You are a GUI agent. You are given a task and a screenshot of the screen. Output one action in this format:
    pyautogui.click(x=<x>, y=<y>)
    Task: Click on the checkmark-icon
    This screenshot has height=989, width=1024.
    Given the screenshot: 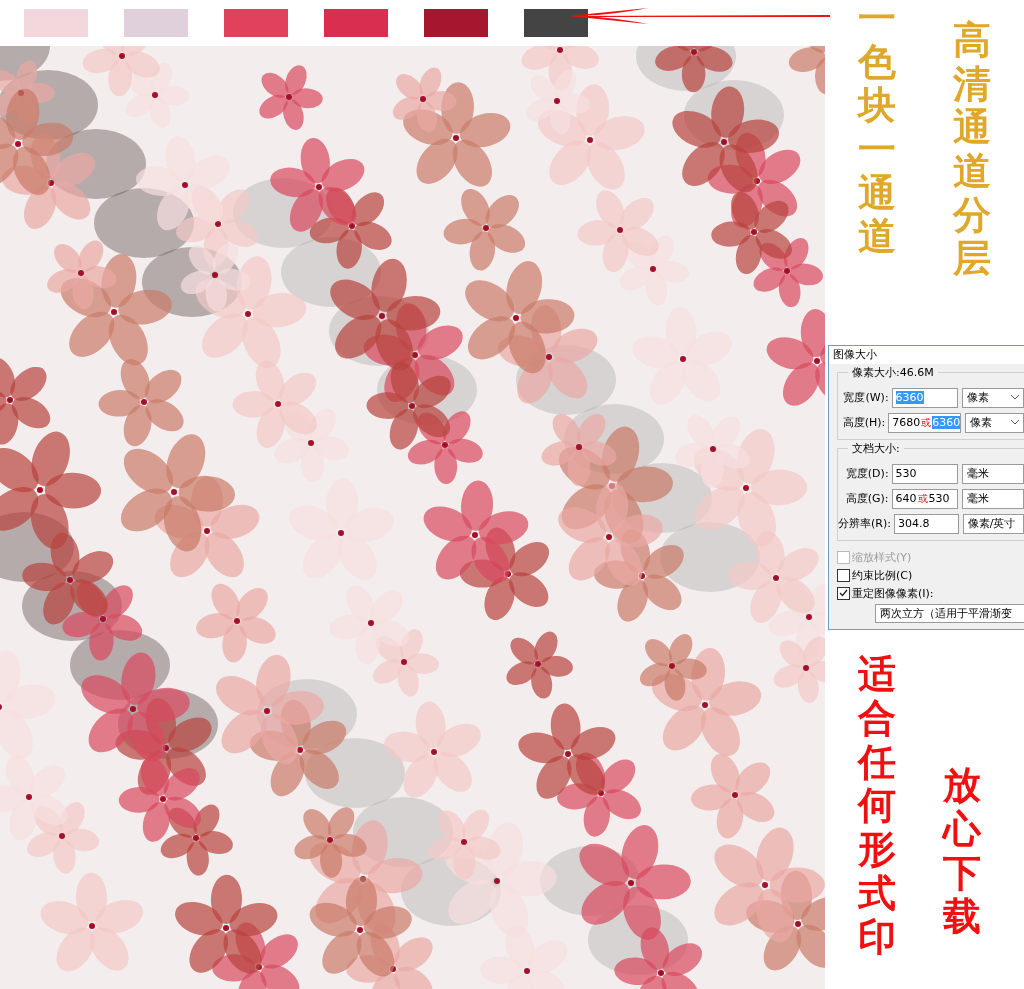 What is the action you would take?
    pyautogui.click(x=843, y=593)
    